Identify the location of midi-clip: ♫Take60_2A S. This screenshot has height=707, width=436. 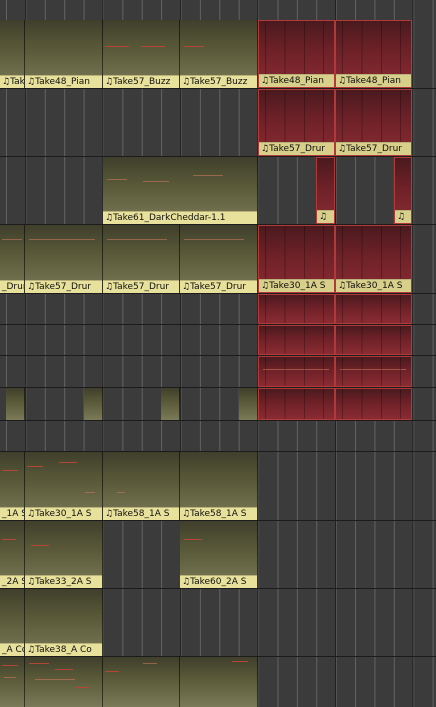
(219, 554).